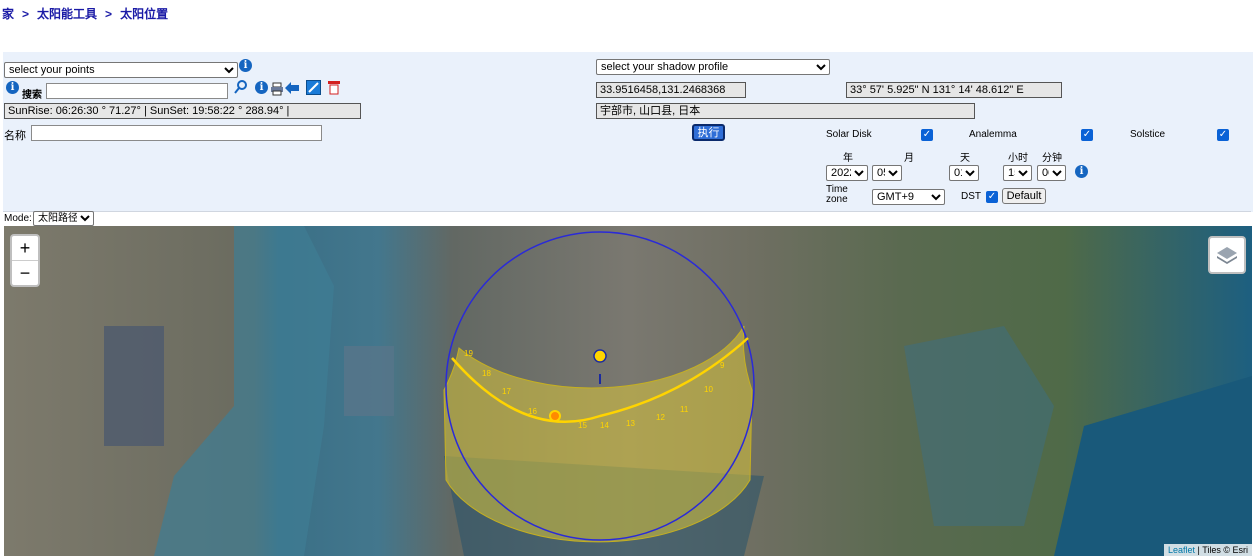 The height and width of the screenshot is (558, 1256). Describe the element at coordinates (927, 135) in the screenshot. I see `solar-disk-checkbox: ✓` at that location.